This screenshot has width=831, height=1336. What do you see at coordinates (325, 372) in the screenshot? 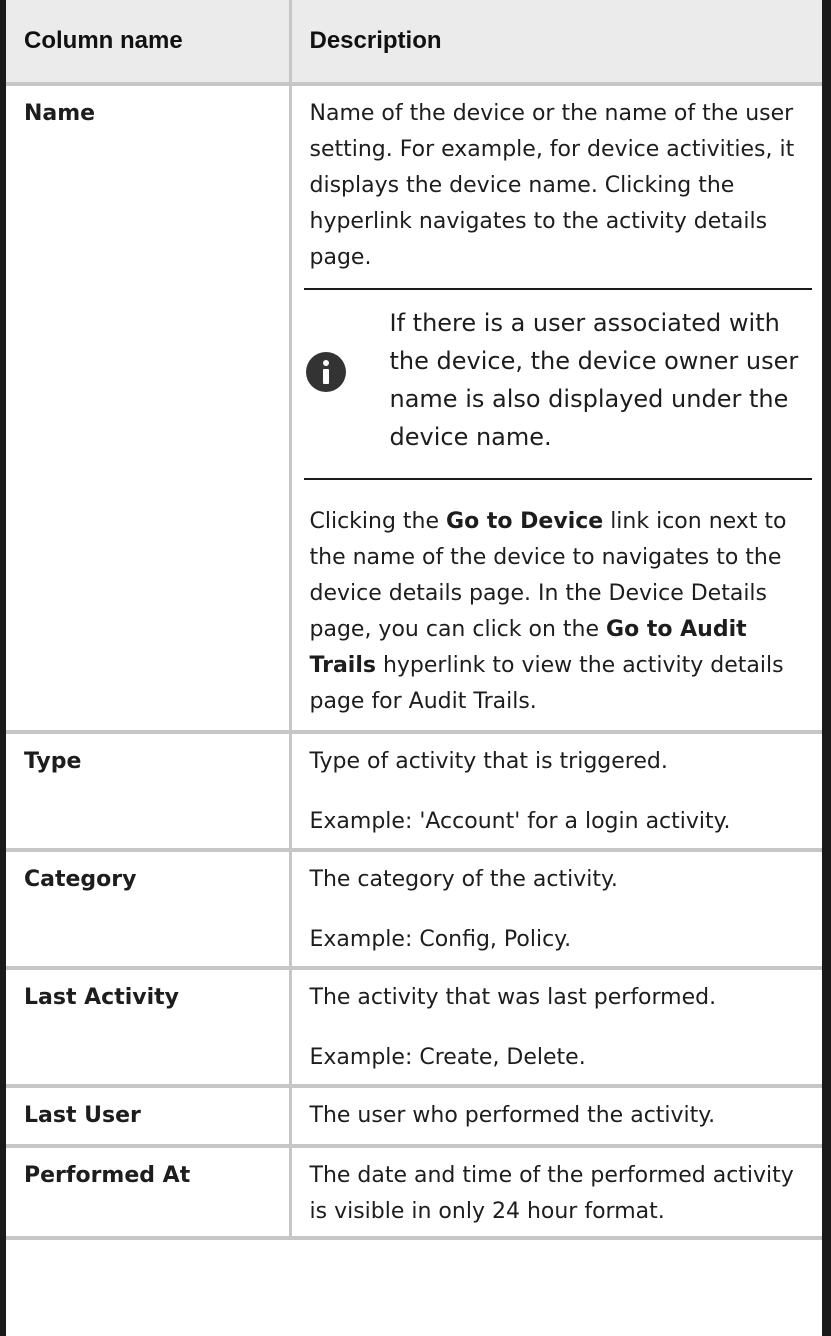
I see `info-icon` at bounding box center [325, 372].